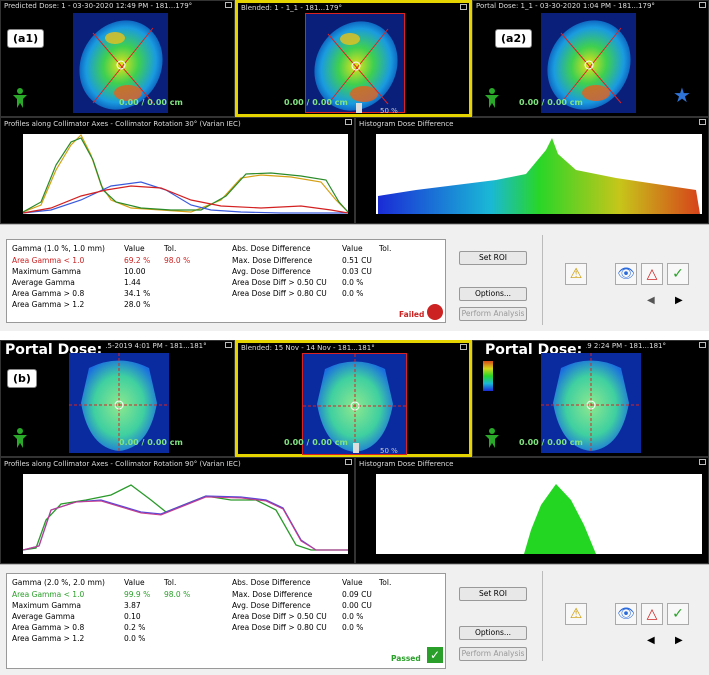  Describe the element at coordinates (539, 174) in the screenshot. I see `histogram-plot` at that location.